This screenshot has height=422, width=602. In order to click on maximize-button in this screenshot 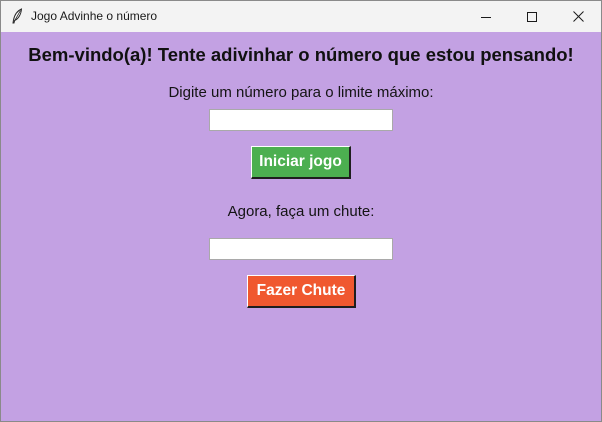, I will do `click(532, 16)`.